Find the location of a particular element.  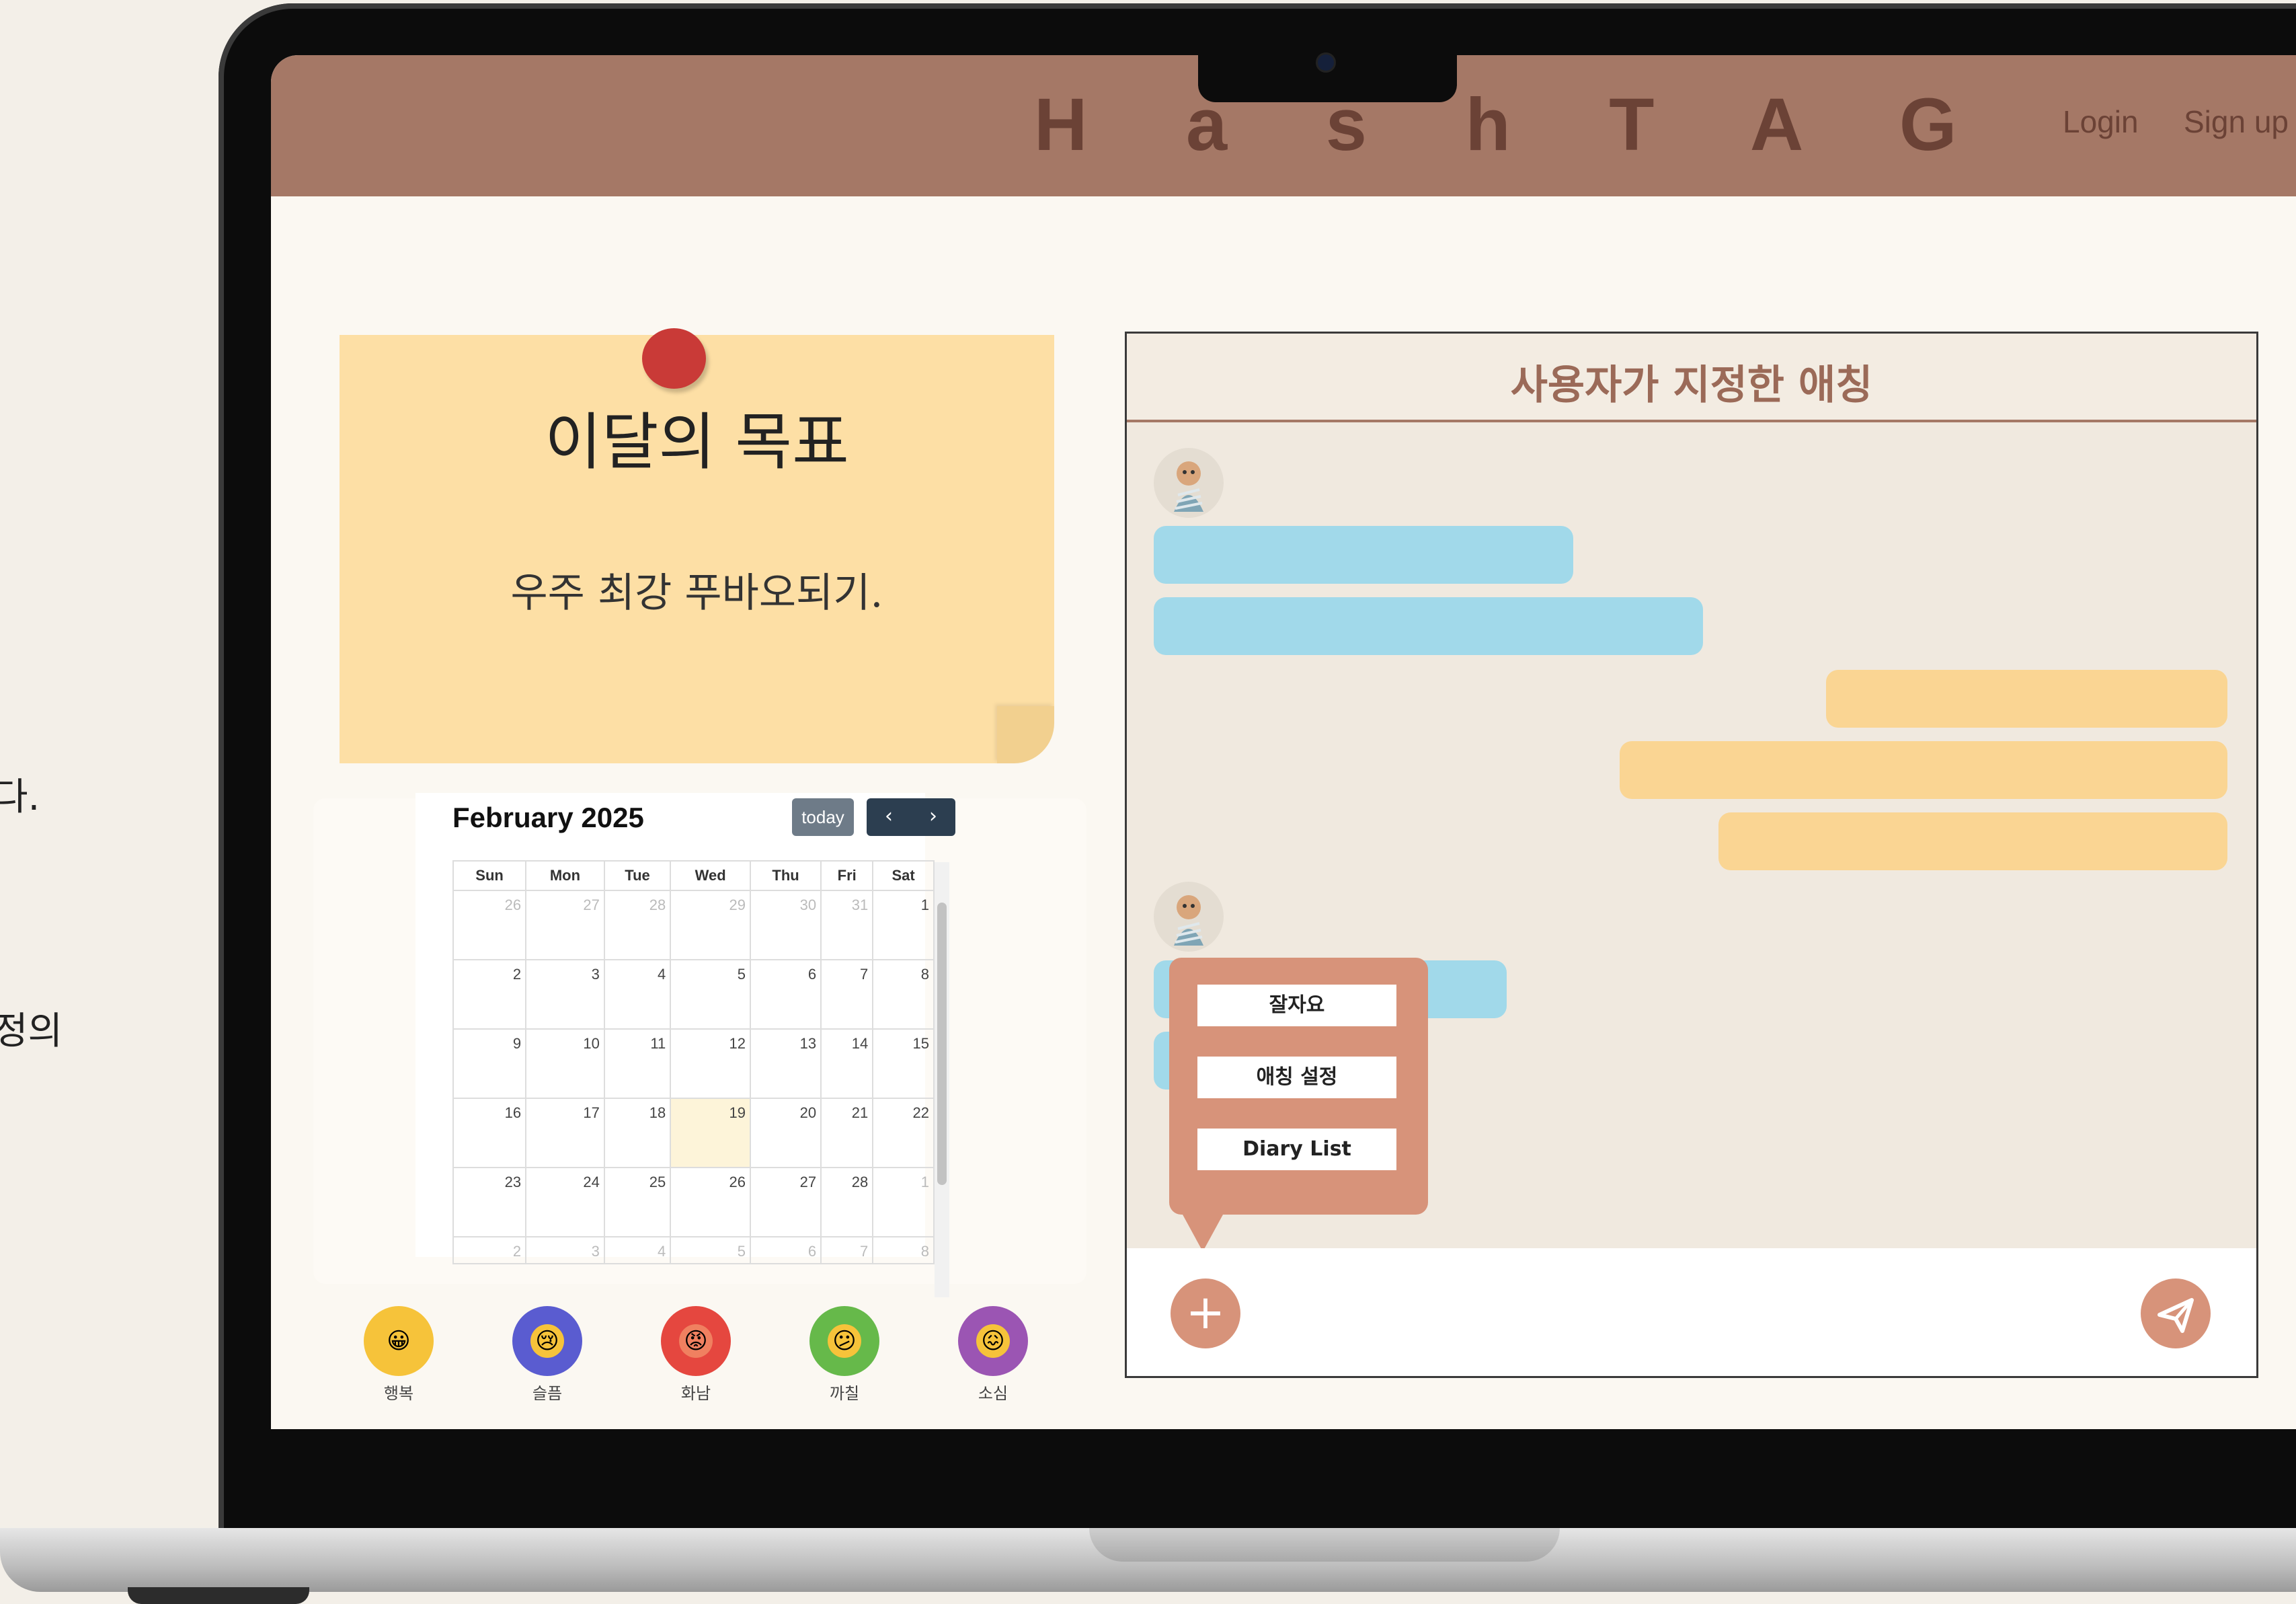

calendar-title: February 2025 is located at coordinates (548, 817).